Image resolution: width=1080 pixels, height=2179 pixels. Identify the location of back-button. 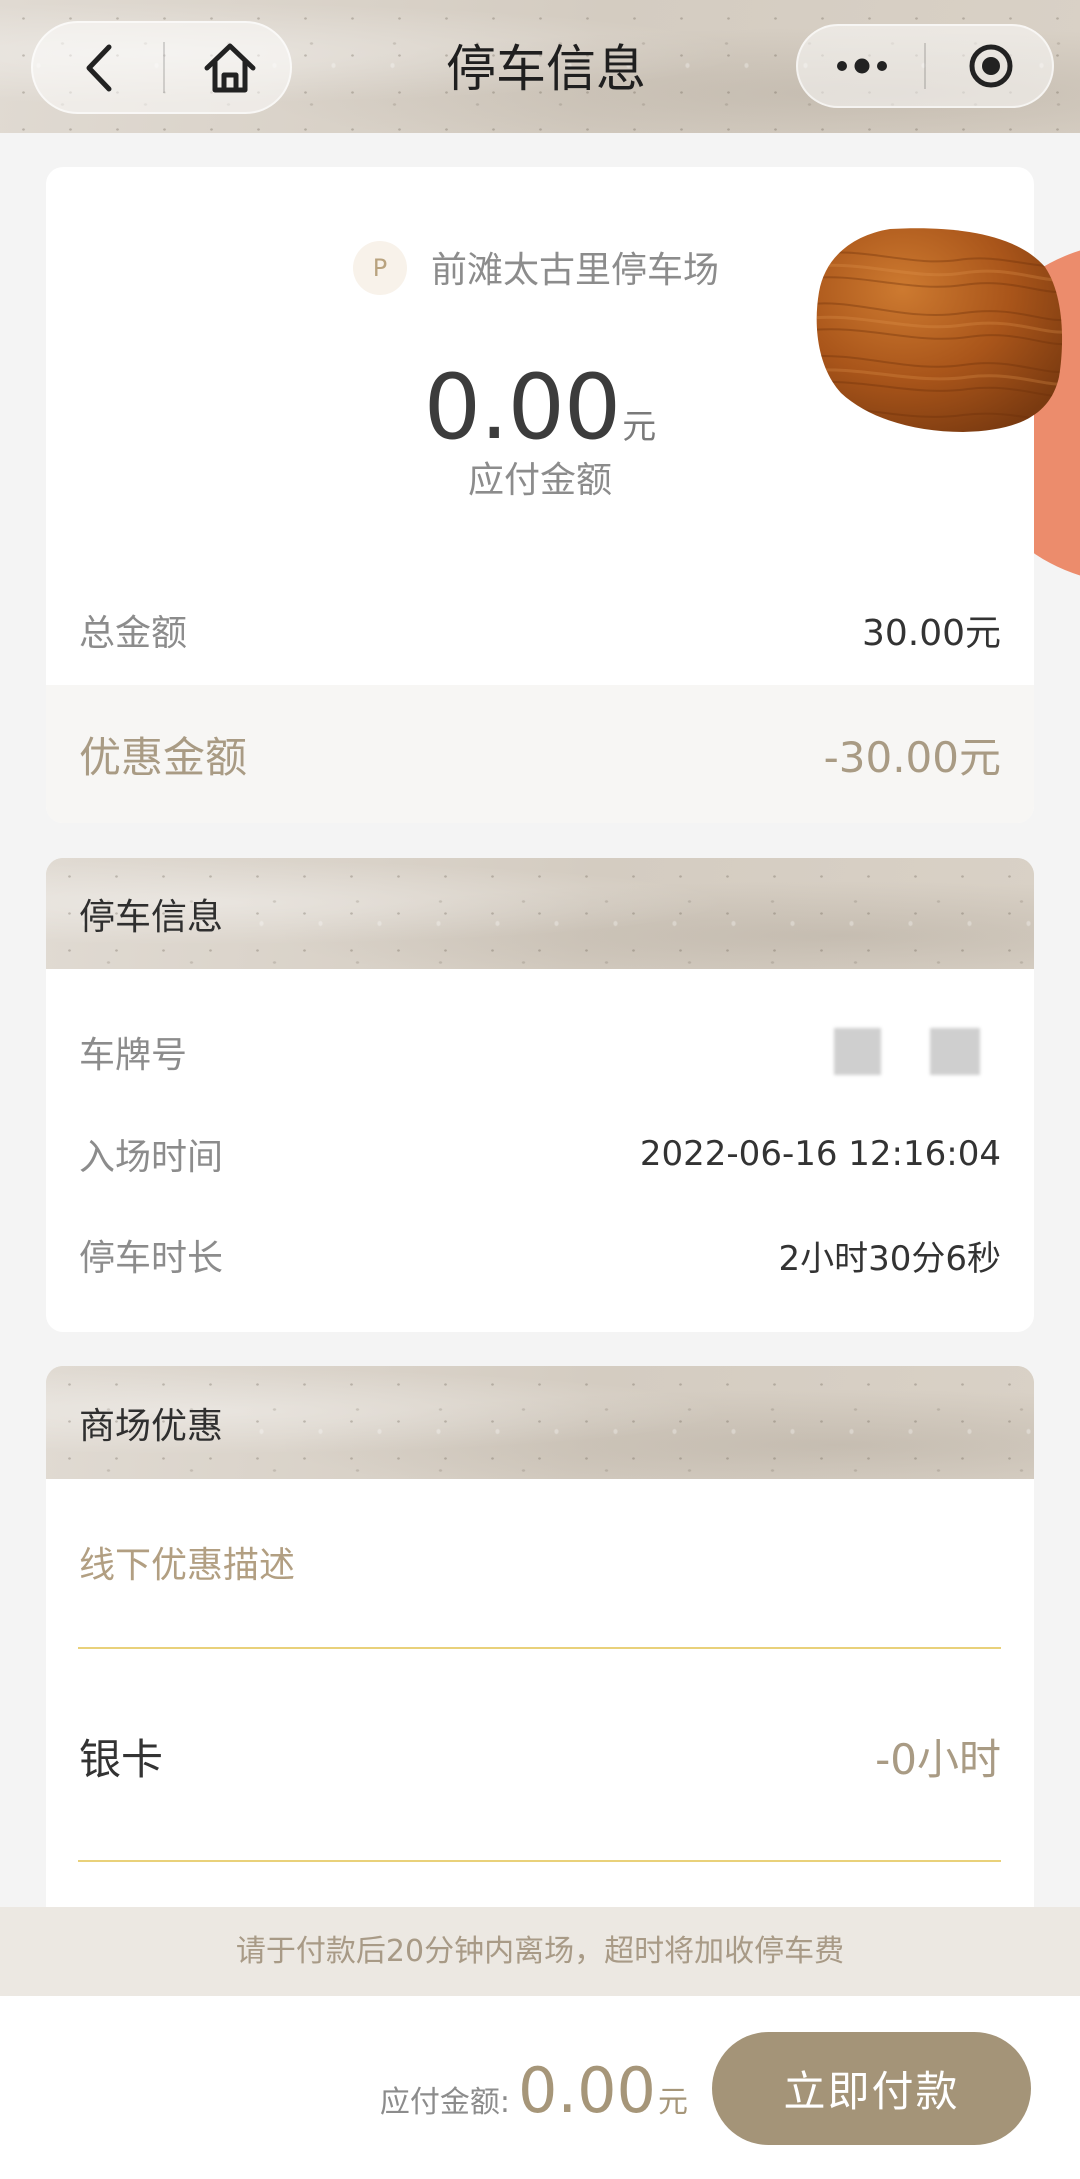
(99, 67).